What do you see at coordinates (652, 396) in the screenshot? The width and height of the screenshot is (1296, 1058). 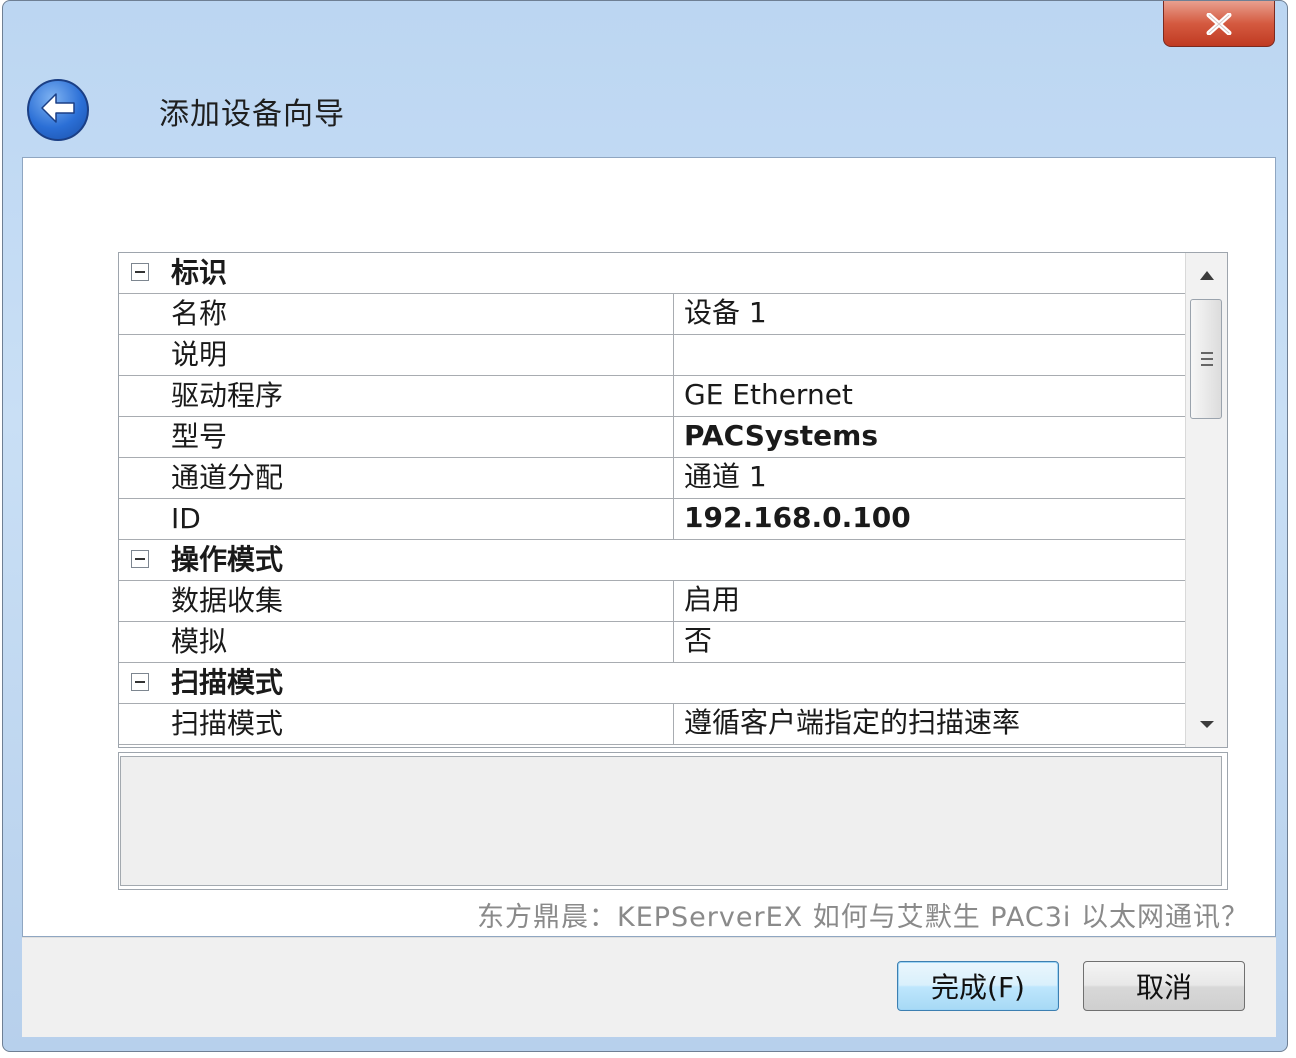 I see `property-row: 驱动程序 GE Ethernet` at bounding box center [652, 396].